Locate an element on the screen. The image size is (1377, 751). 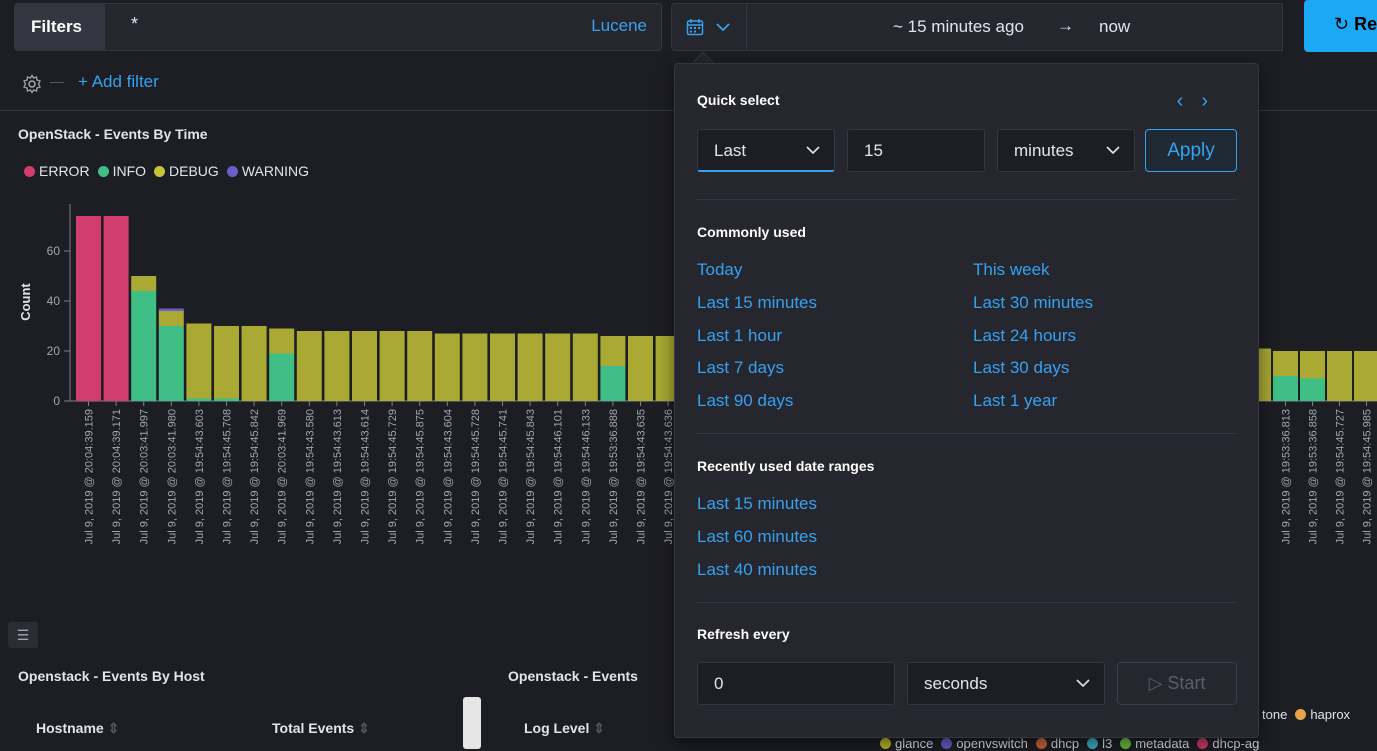
next-icon: › is located at coordinates (1213, 101).